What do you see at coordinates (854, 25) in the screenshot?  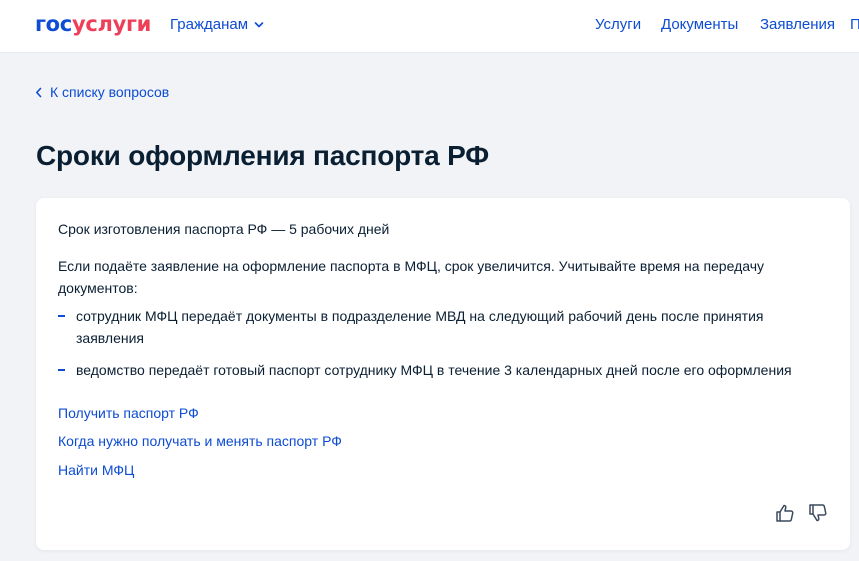 I see `nav-truncated: П` at bounding box center [854, 25].